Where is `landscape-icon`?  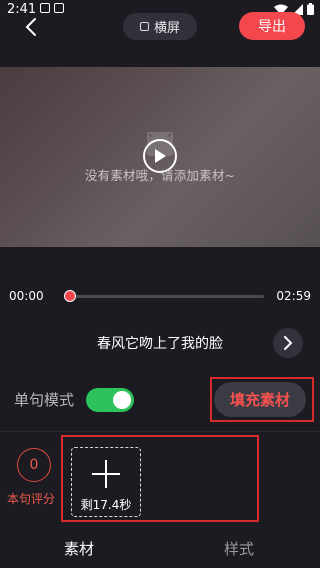
landscape-icon is located at coordinates (144, 26).